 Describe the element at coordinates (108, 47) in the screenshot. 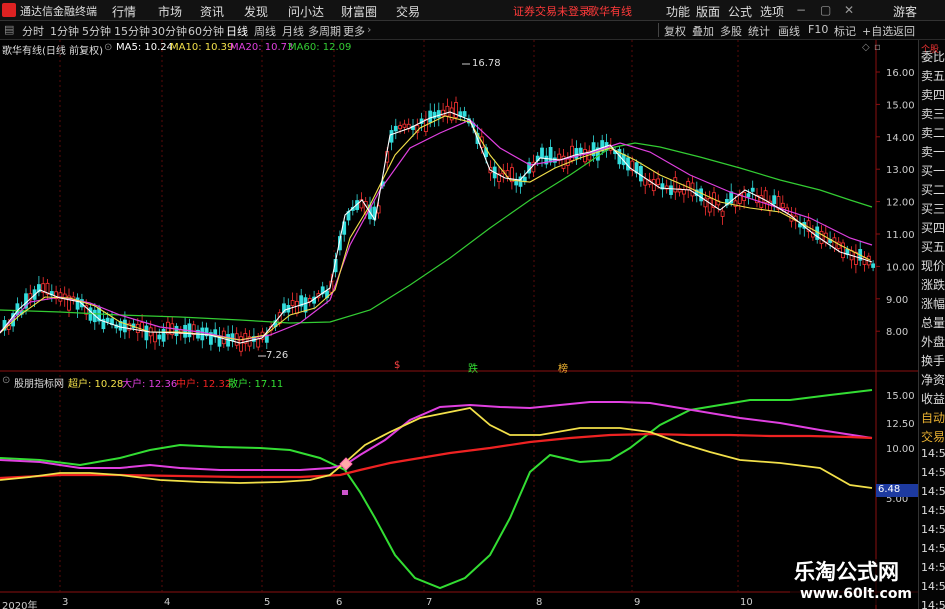

I see `legend-dropdown-icon: ⊙` at that location.